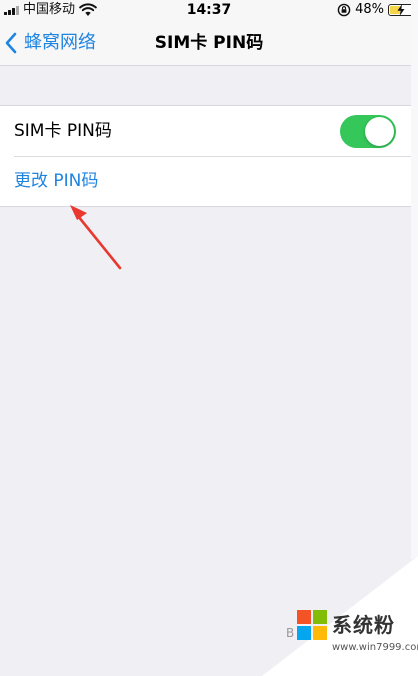 This screenshot has height=676, width=418. Describe the element at coordinates (344, 10) in the screenshot. I see `orientation-lock-icon` at that location.